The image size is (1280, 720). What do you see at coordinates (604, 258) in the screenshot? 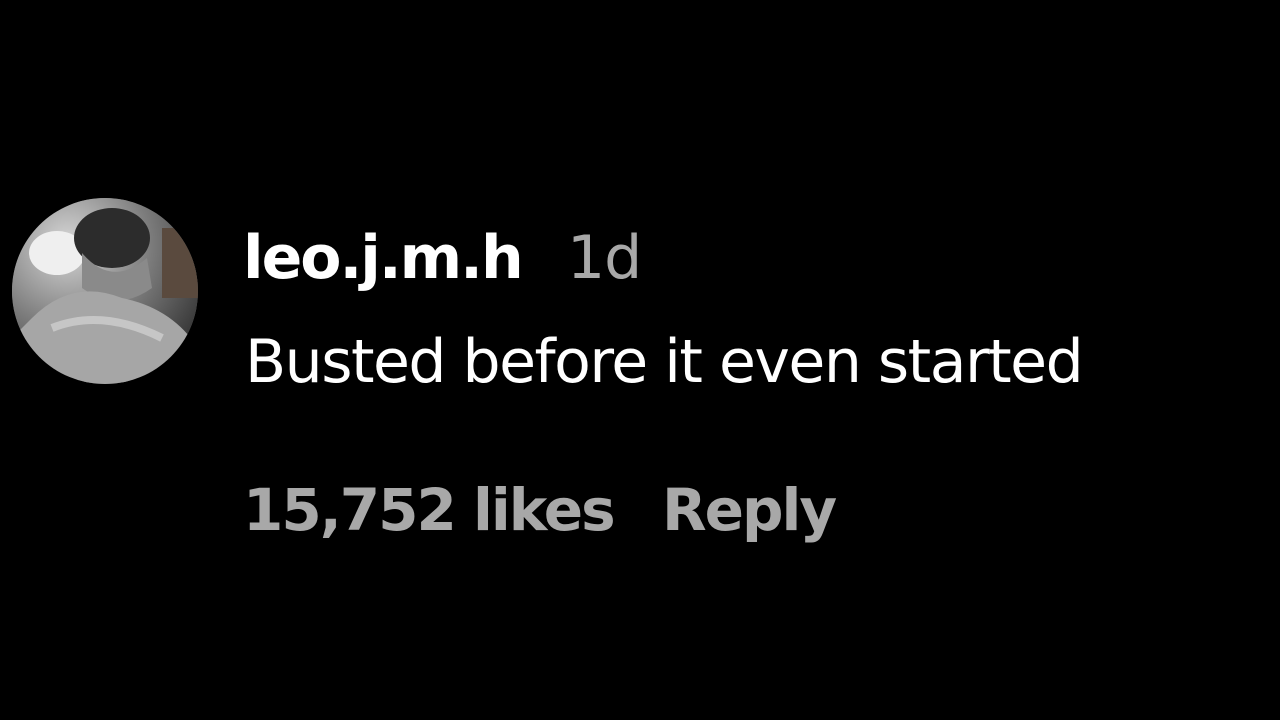
I see `timestamp: 1d` at bounding box center [604, 258].